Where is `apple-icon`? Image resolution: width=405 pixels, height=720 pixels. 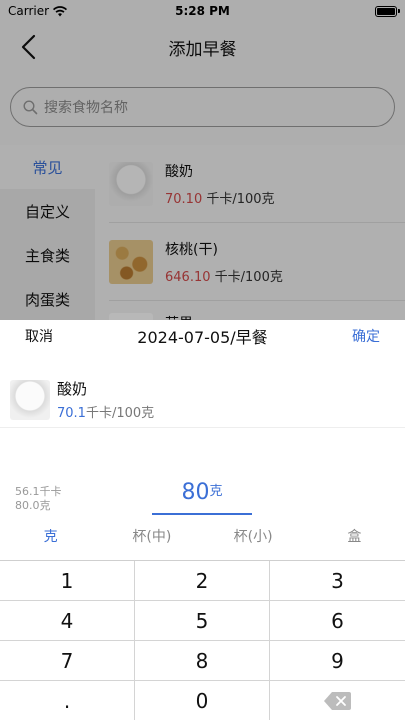 apple-icon is located at coordinates (131, 316).